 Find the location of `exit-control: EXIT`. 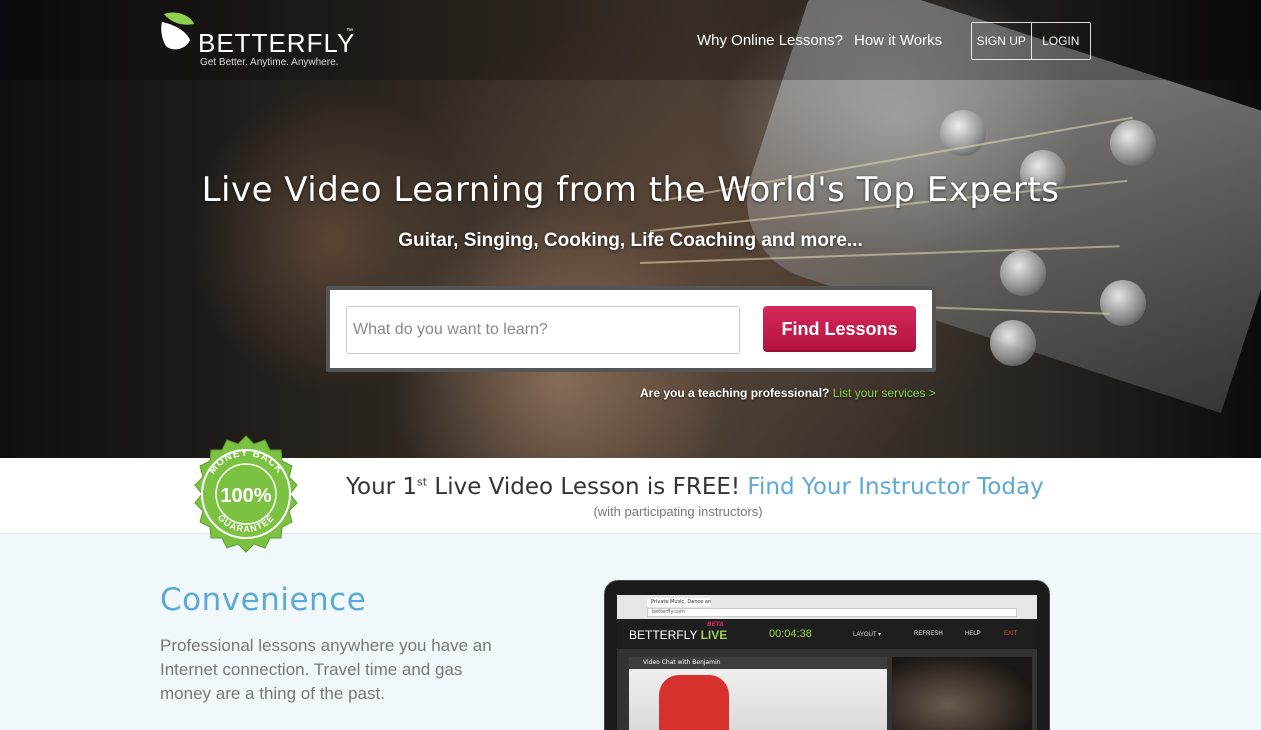

exit-control: EXIT is located at coordinates (1011, 634).